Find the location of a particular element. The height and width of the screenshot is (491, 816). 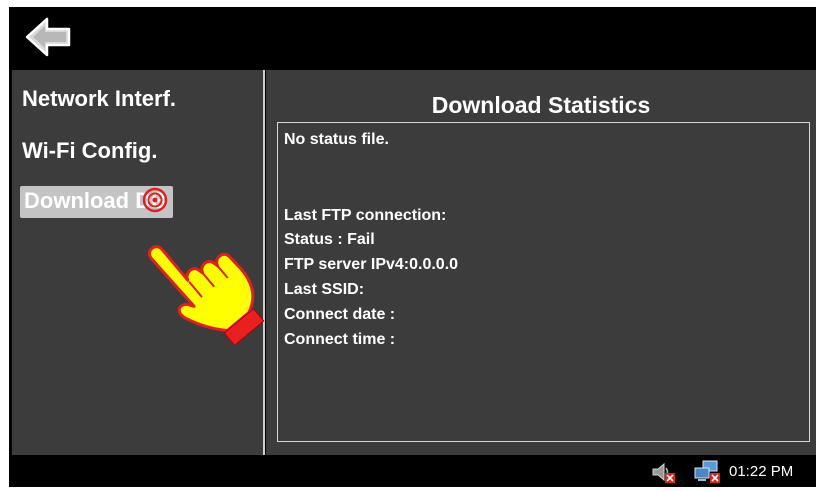

taskbar: 01:22 PM is located at coordinates (412, 471).